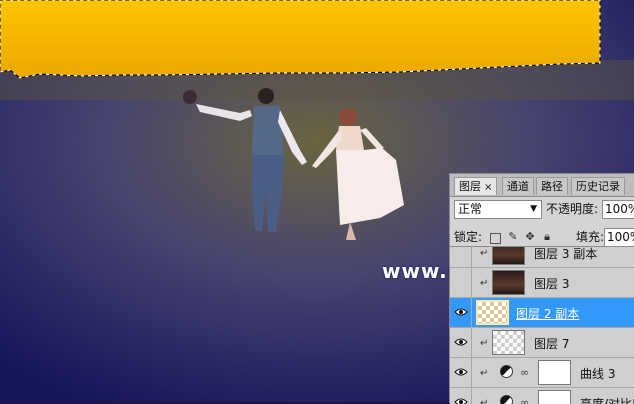  I want to click on tab-paths: 路径, so click(552, 186).